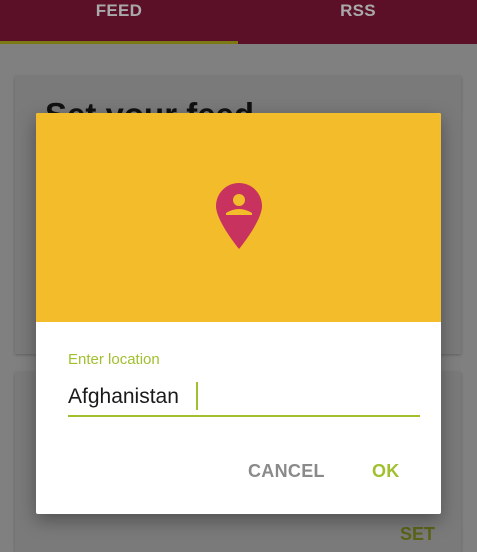 Image resolution: width=477 pixels, height=552 pixels. Describe the element at coordinates (244, 416) in the screenshot. I see `location-field-underline` at that location.